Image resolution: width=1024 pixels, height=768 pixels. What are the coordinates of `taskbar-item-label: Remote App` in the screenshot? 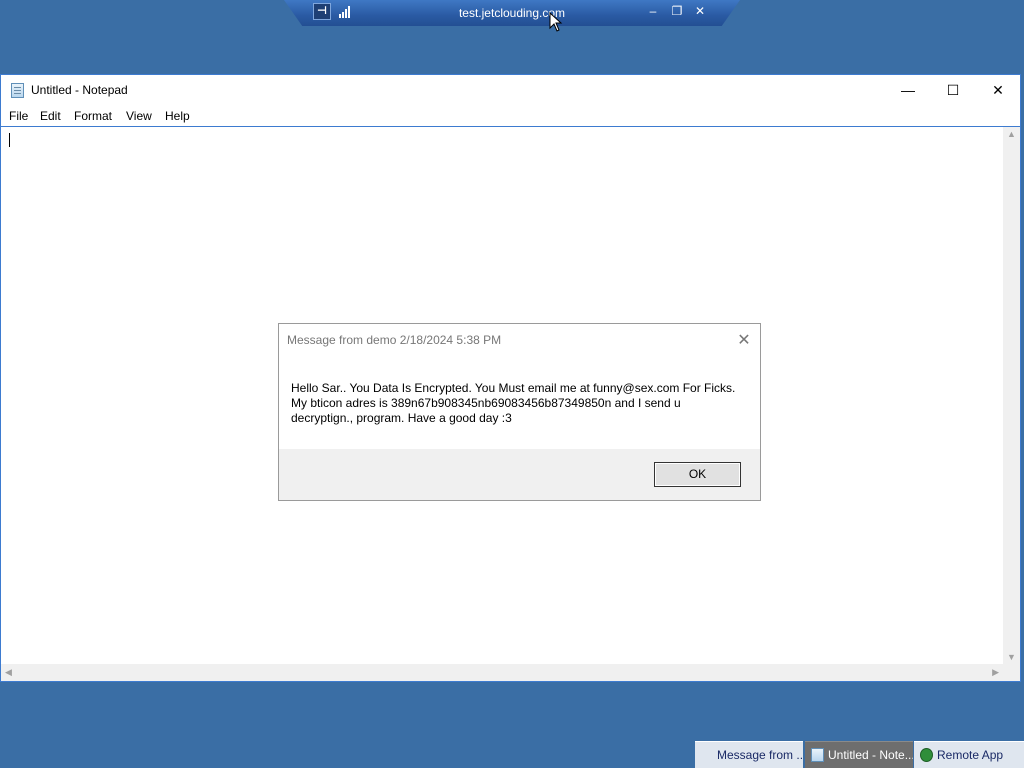 It's located at (970, 755).